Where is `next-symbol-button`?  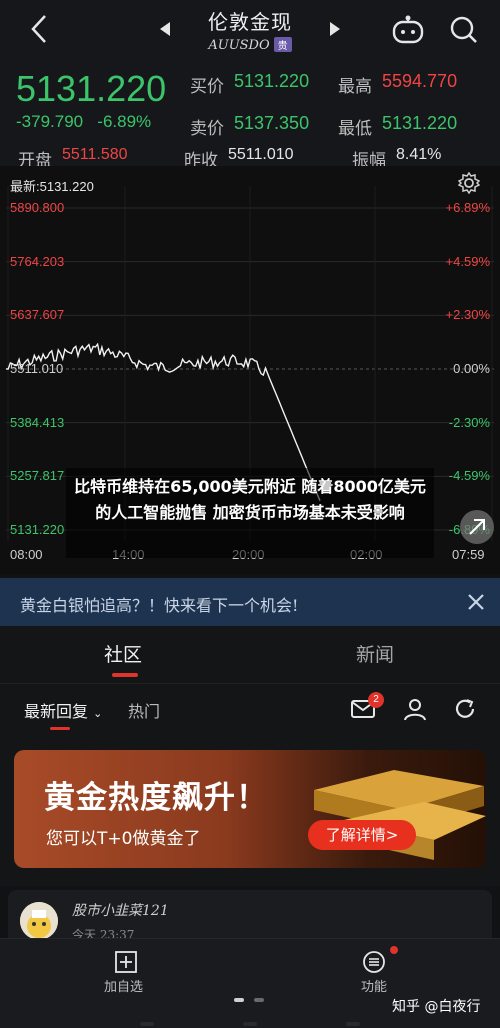
next-symbol-button is located at coordinates (335, 29).